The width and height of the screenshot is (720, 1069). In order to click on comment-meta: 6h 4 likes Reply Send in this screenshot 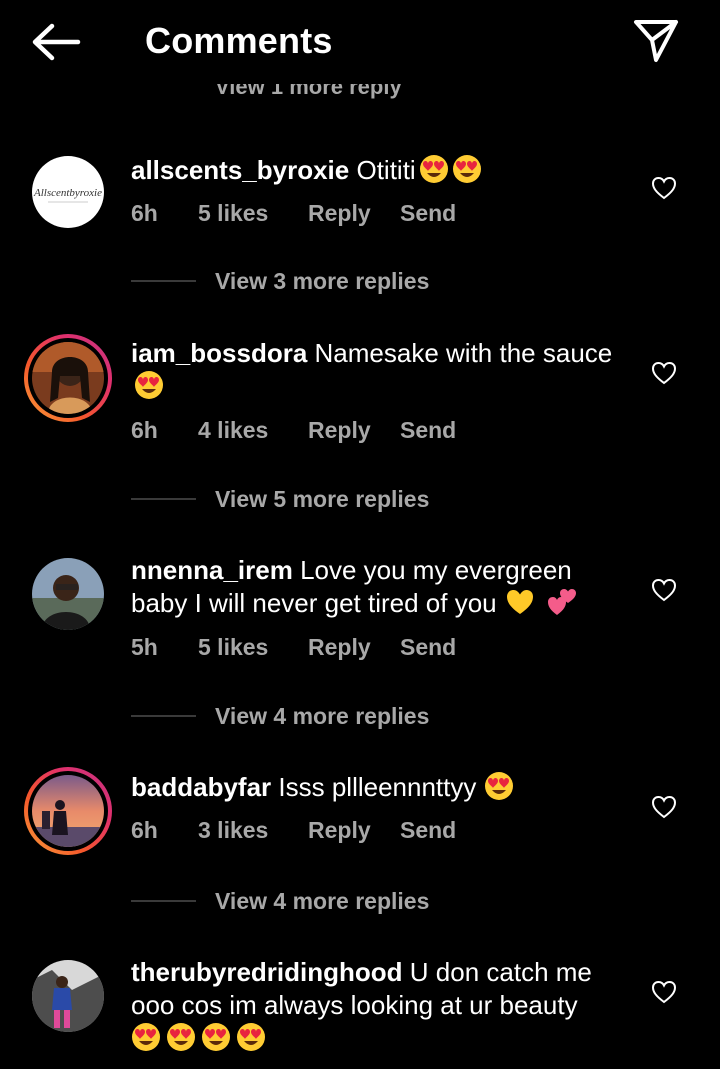, I will do `click(293, 430)`.